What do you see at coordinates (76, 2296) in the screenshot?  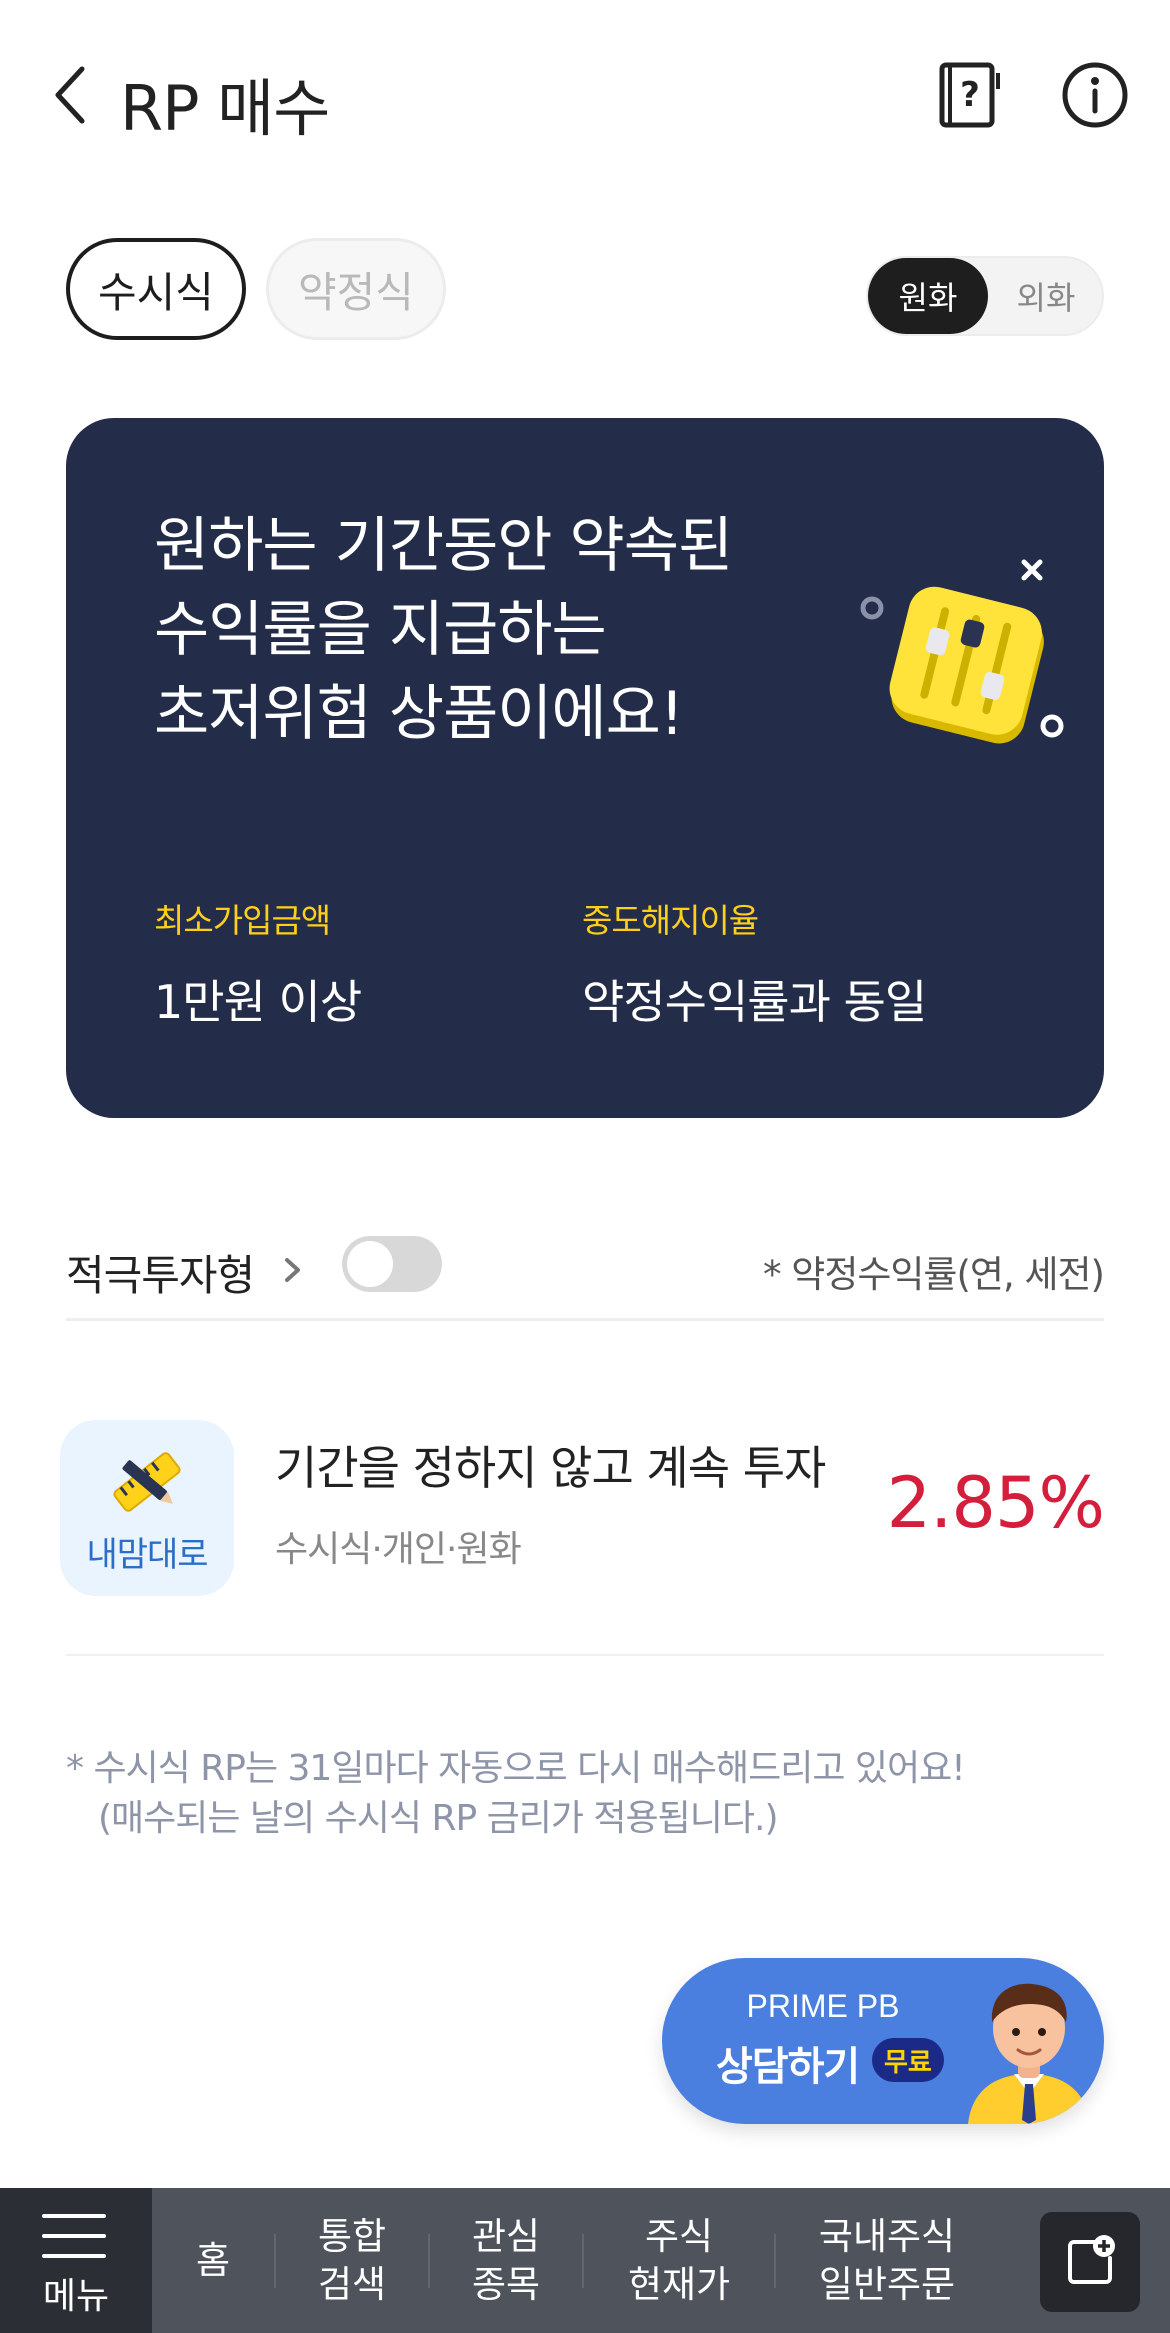 I see `menu-label: 메뉴` at bounding box center [76, 2296].